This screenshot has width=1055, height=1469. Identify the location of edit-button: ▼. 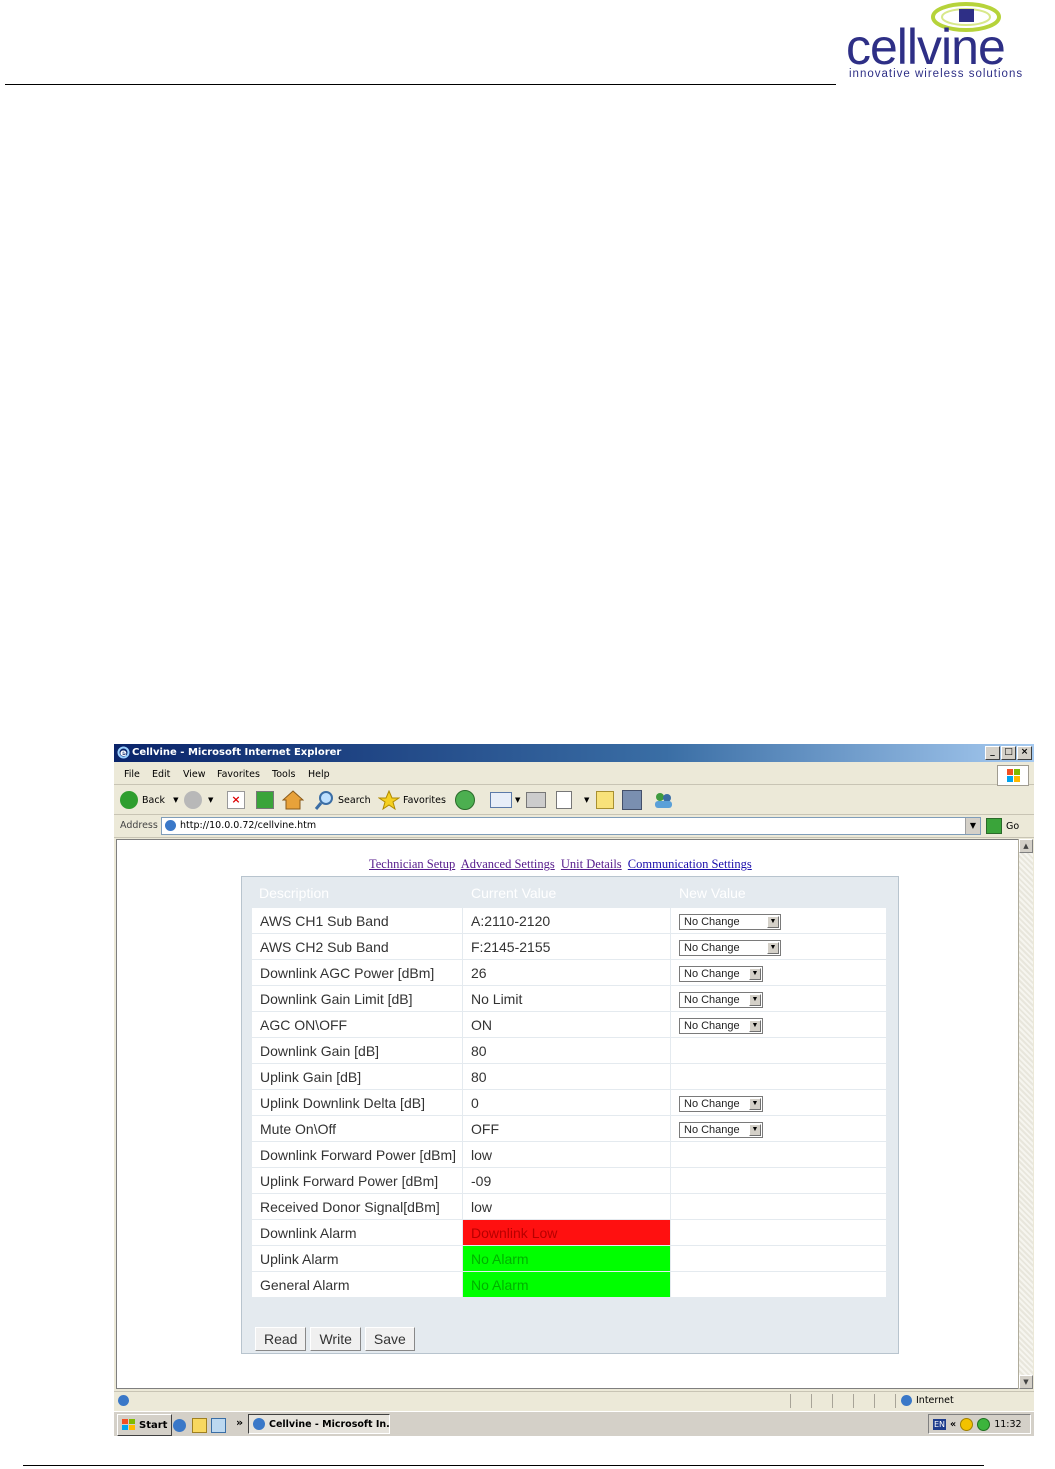
(572, 800).